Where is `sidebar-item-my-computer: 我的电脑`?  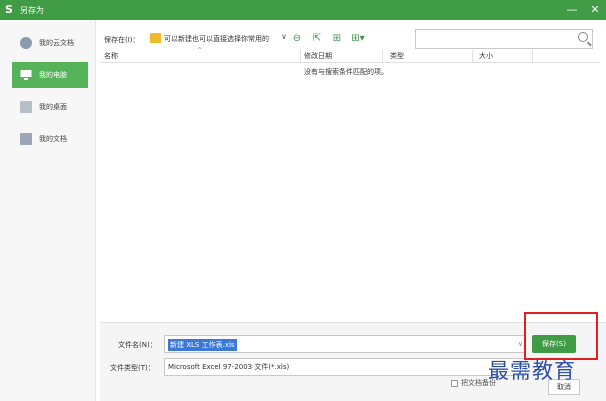 sidebar-item-my-computer: 我的电脑 is located at coordinates (50, 75).